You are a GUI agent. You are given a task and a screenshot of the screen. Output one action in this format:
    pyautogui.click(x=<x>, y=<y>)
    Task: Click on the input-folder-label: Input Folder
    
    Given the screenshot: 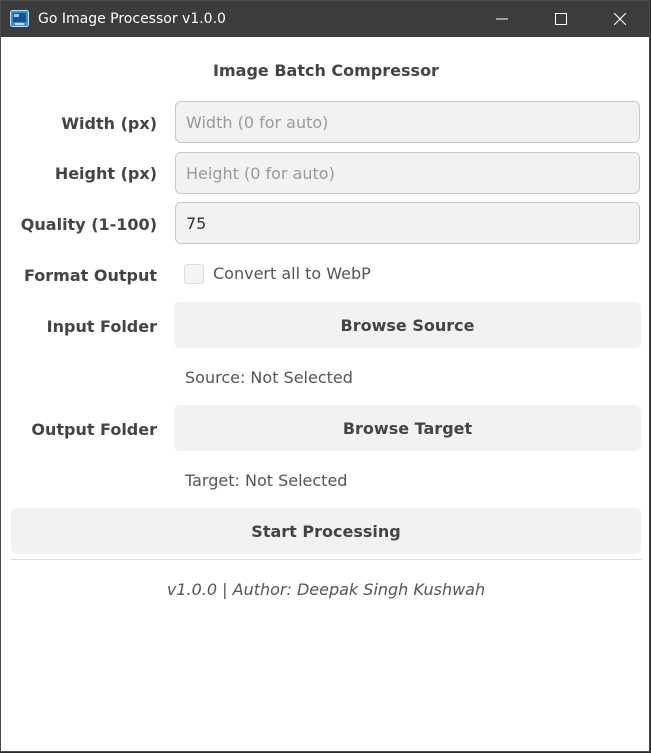 What is the action you would take?
    pyautogui.click(x=101, y=326)
    